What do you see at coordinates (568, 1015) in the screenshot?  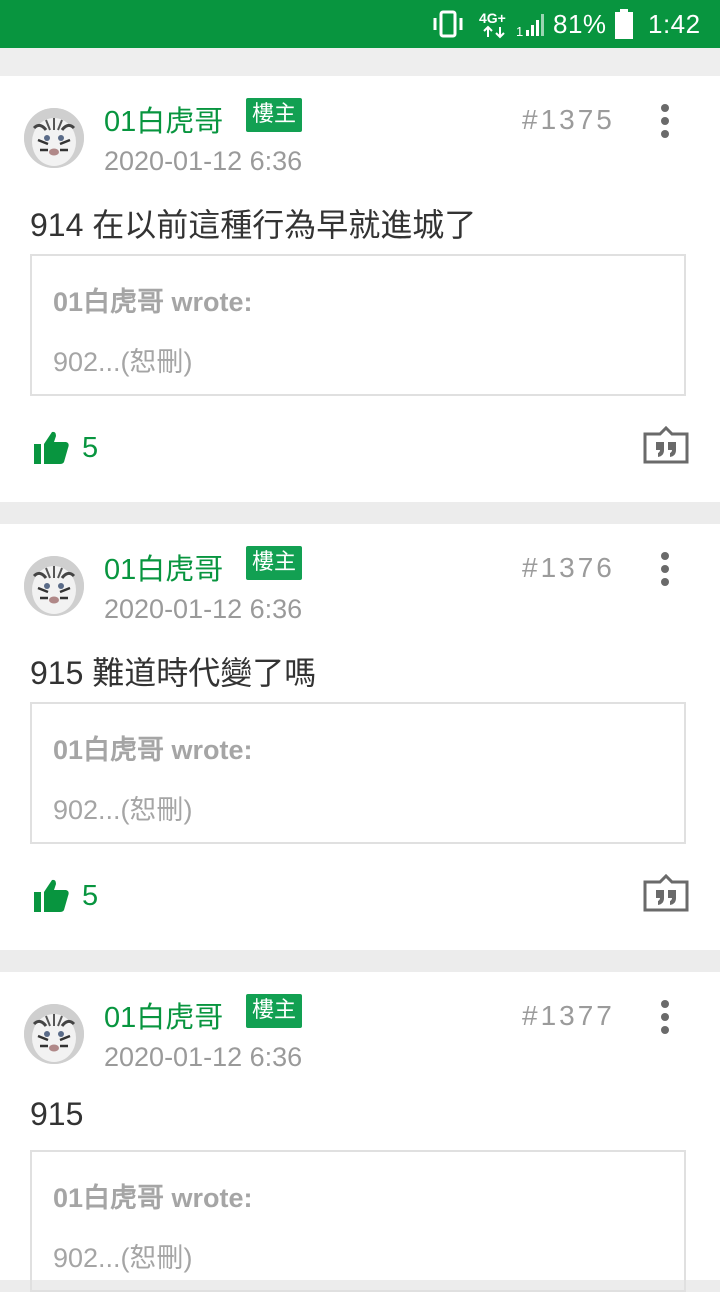 I see `post-number: #1377` at bounding box center [568, 1015].